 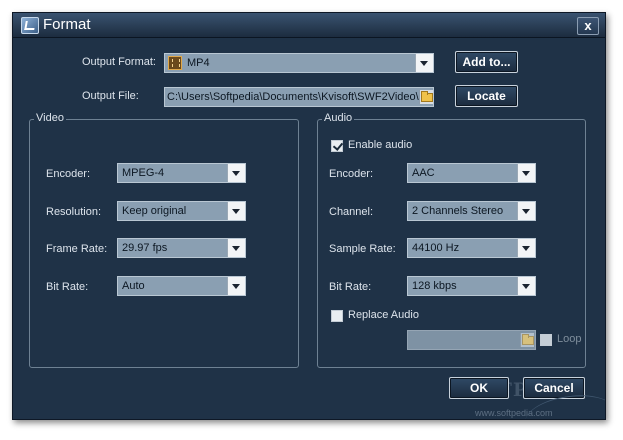 What do you see at coordinates (423, 173) in the screenshot?
I see `audio-encoder-value: AAC` at bounding box center [423, 173].